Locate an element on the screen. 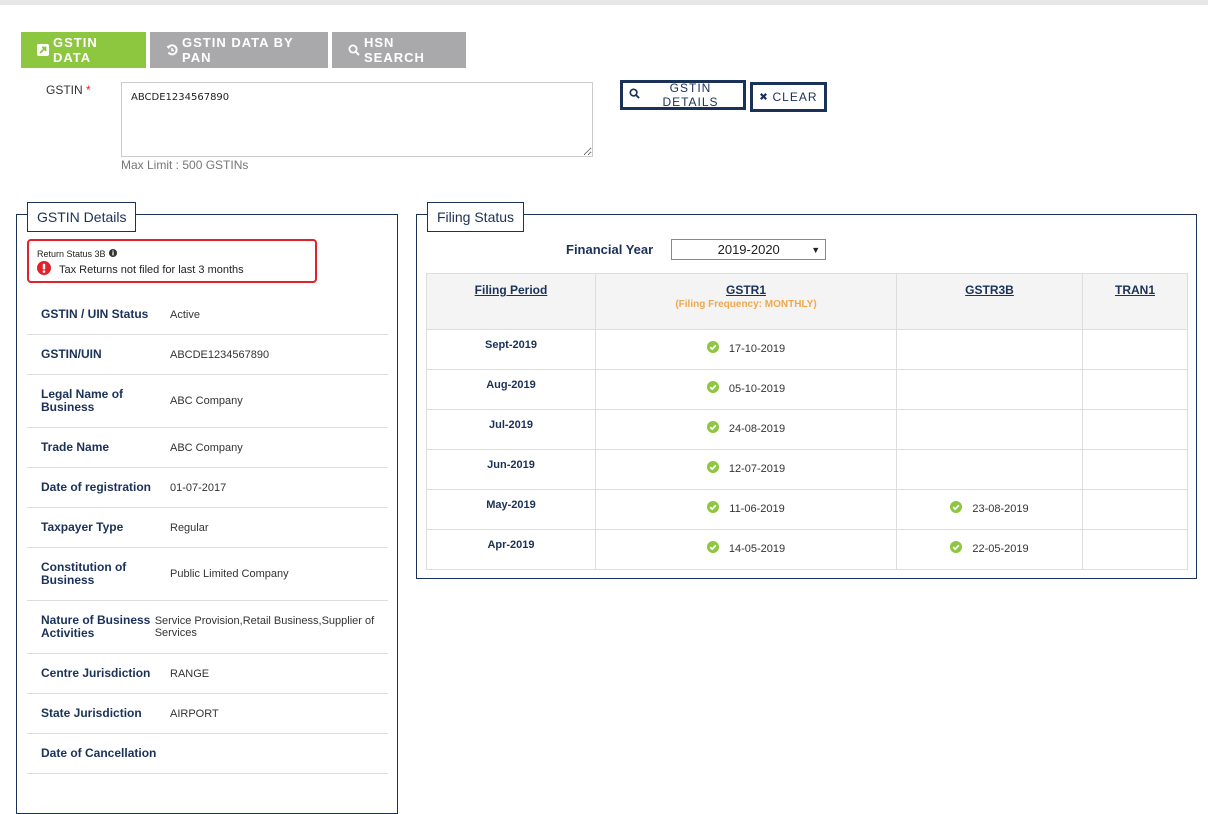 The image size is (1208, 814). detail-row: Taxpayer Type Regular is located at coordinates (207, 528).